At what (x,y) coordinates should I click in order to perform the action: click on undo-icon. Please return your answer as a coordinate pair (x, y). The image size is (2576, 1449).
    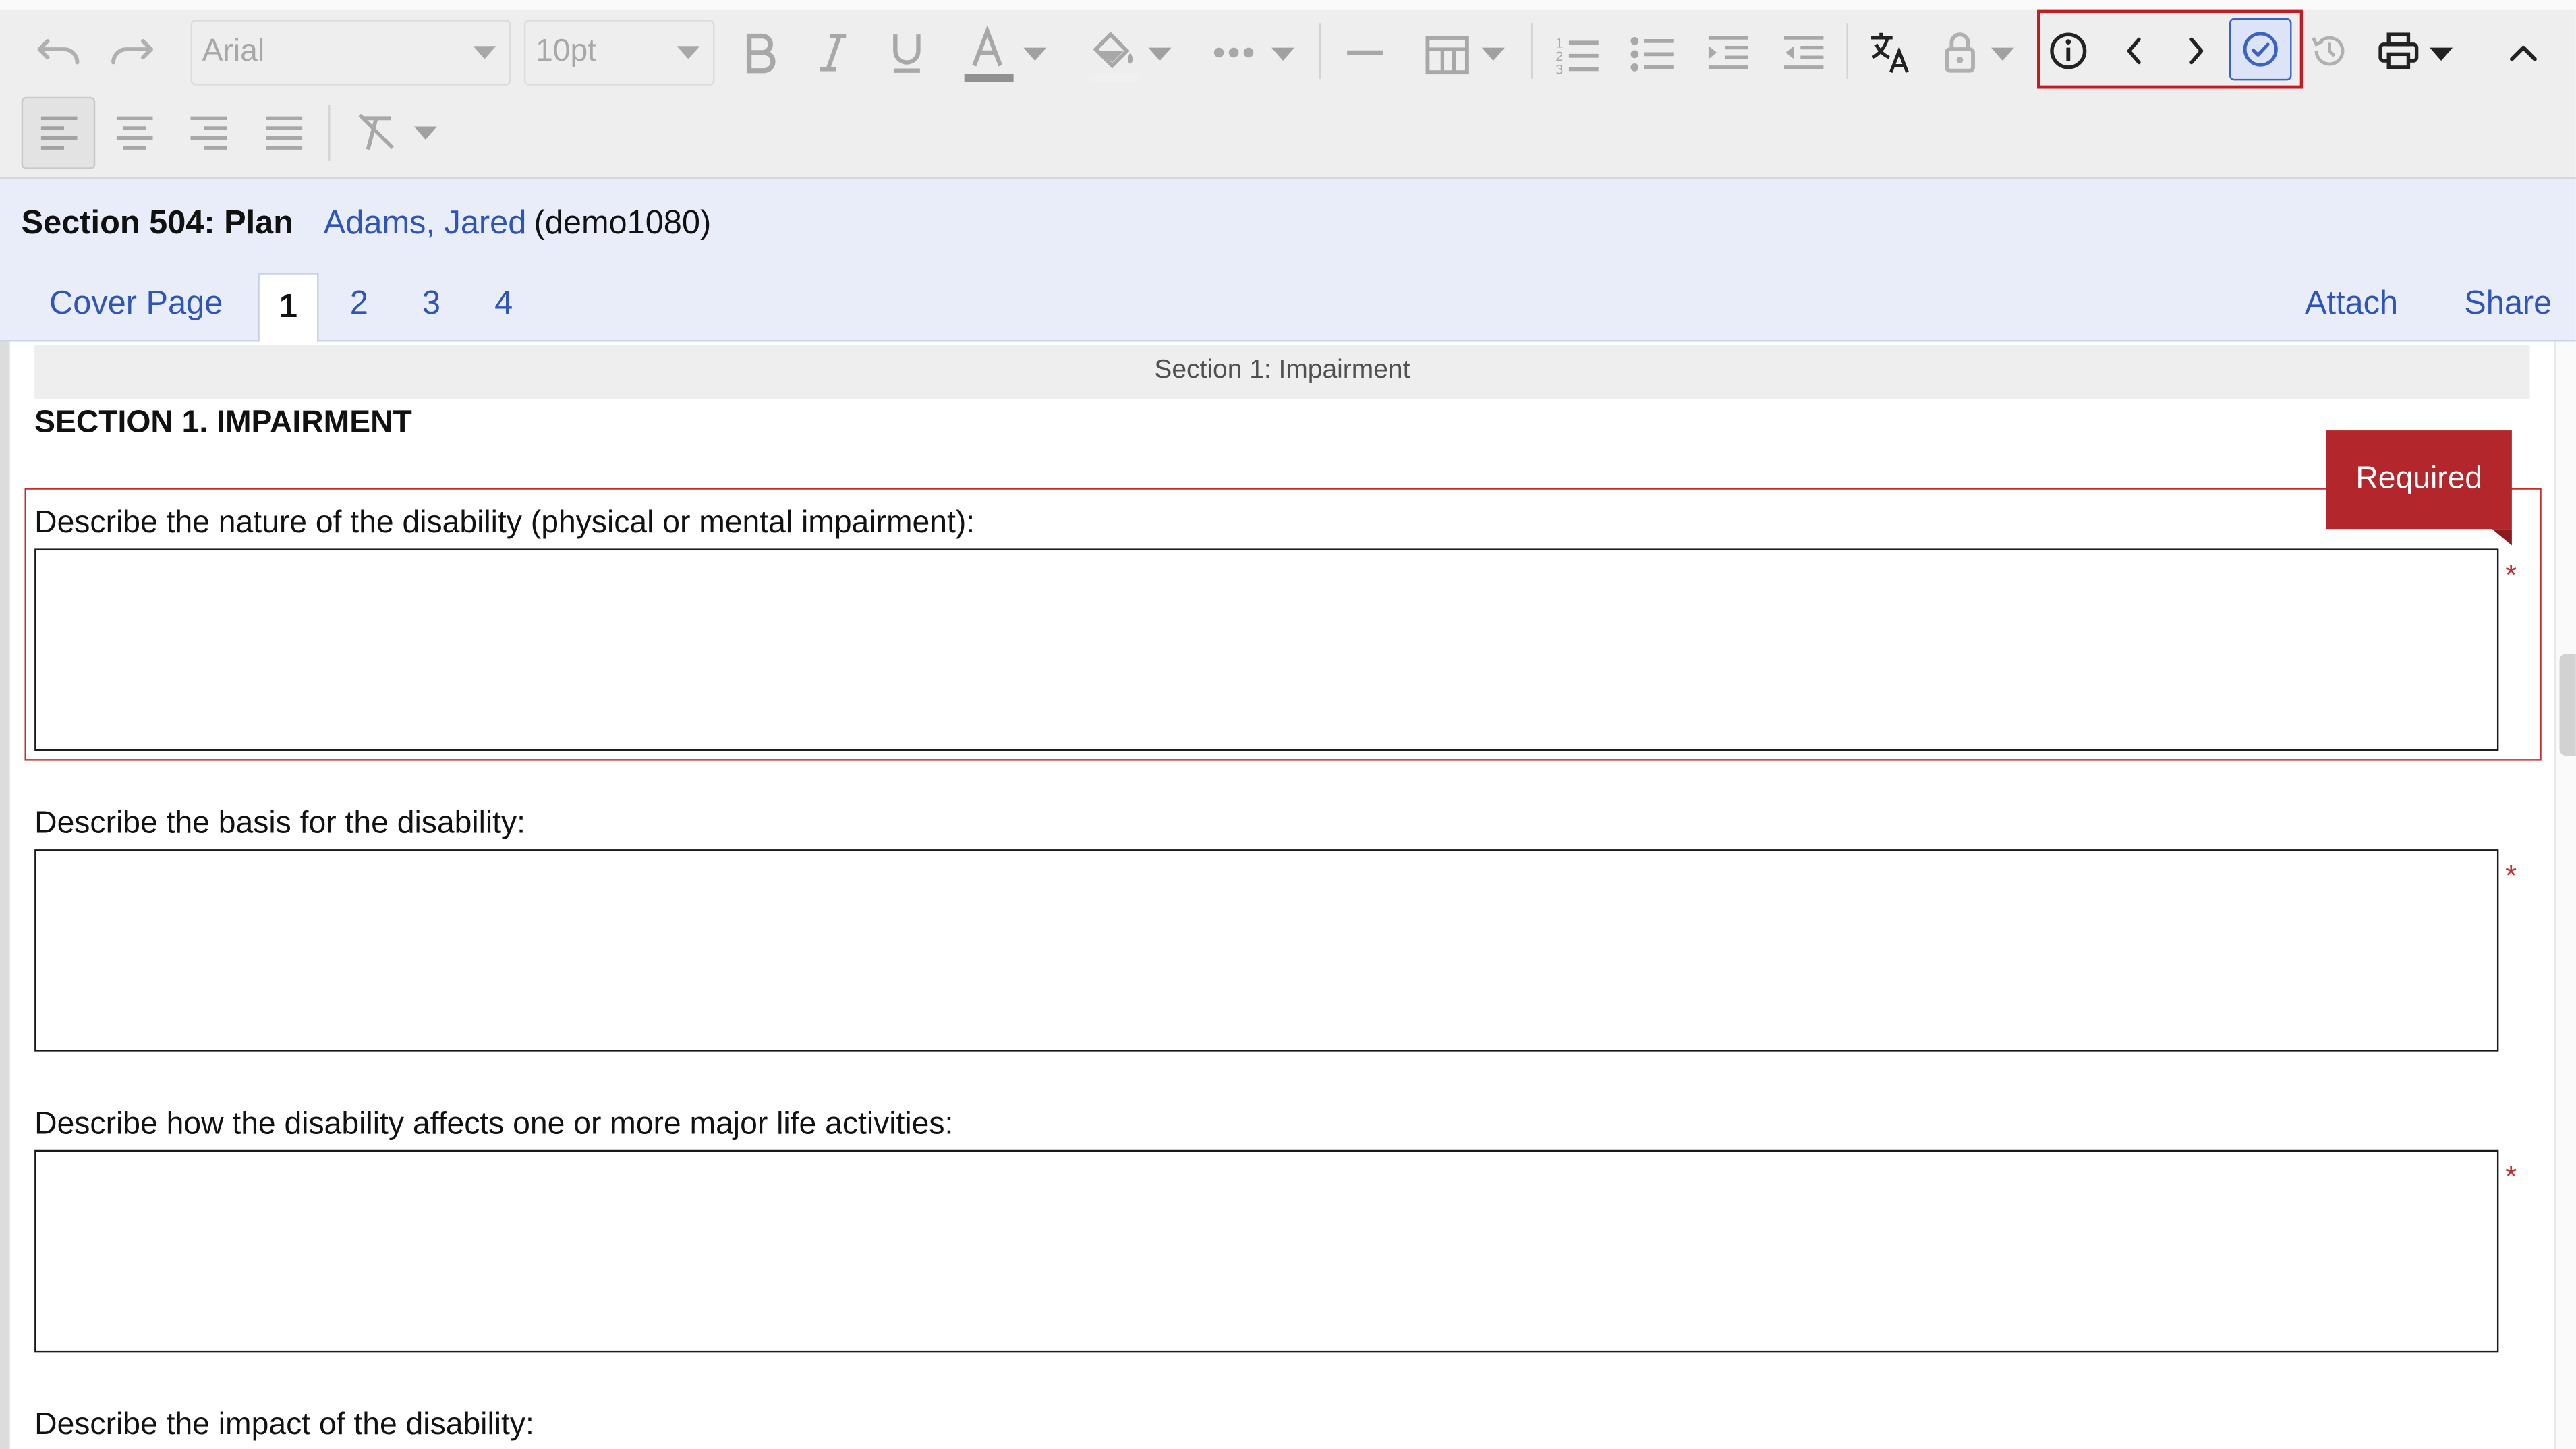
    Looking at the image, I should click on (59, 53).